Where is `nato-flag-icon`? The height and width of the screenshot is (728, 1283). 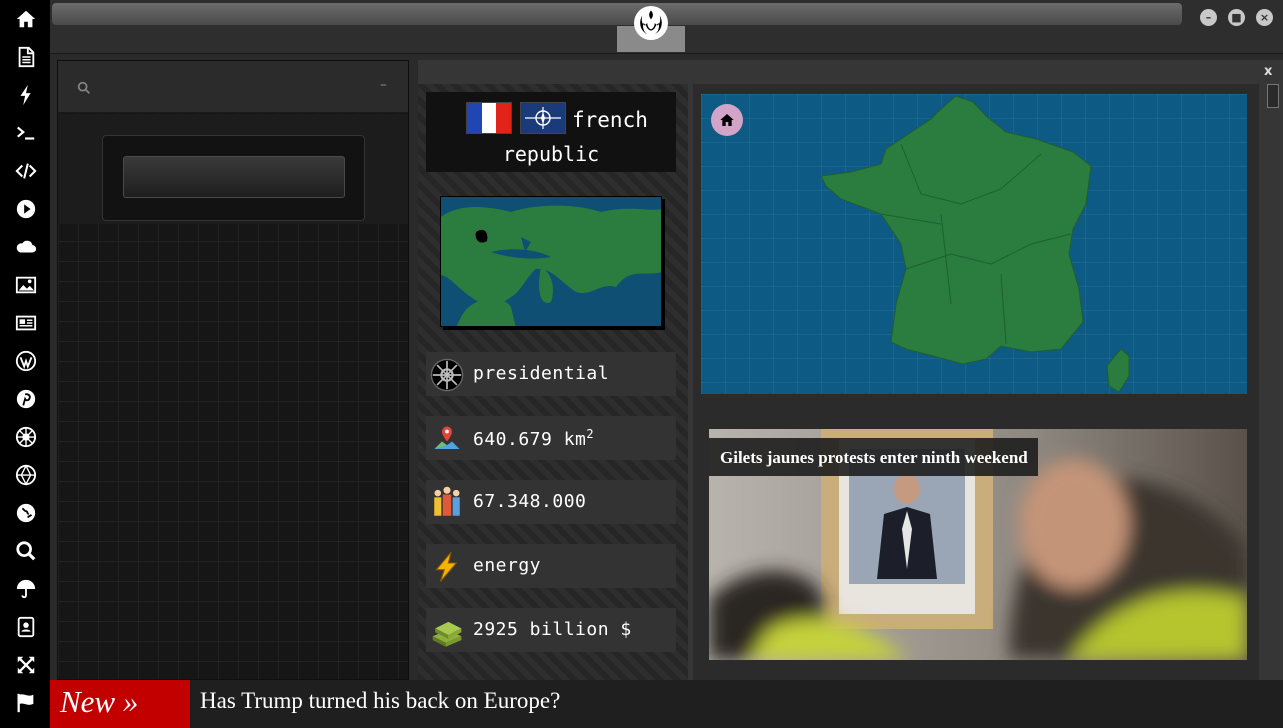
nato-flag-icon is located at coordinates (543, 118).